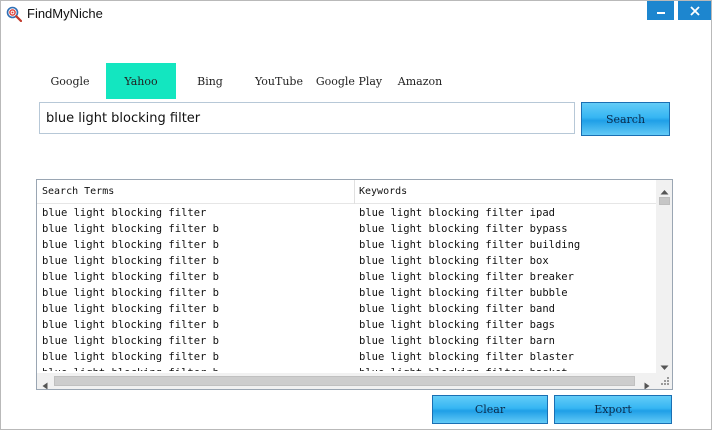 The height and width of the screenshot is (430, 712). What do you see at coordinates (346, 192) in the screenshot?
I see `table-header: Search Terms Keywords` at bounding box center [346, 192].